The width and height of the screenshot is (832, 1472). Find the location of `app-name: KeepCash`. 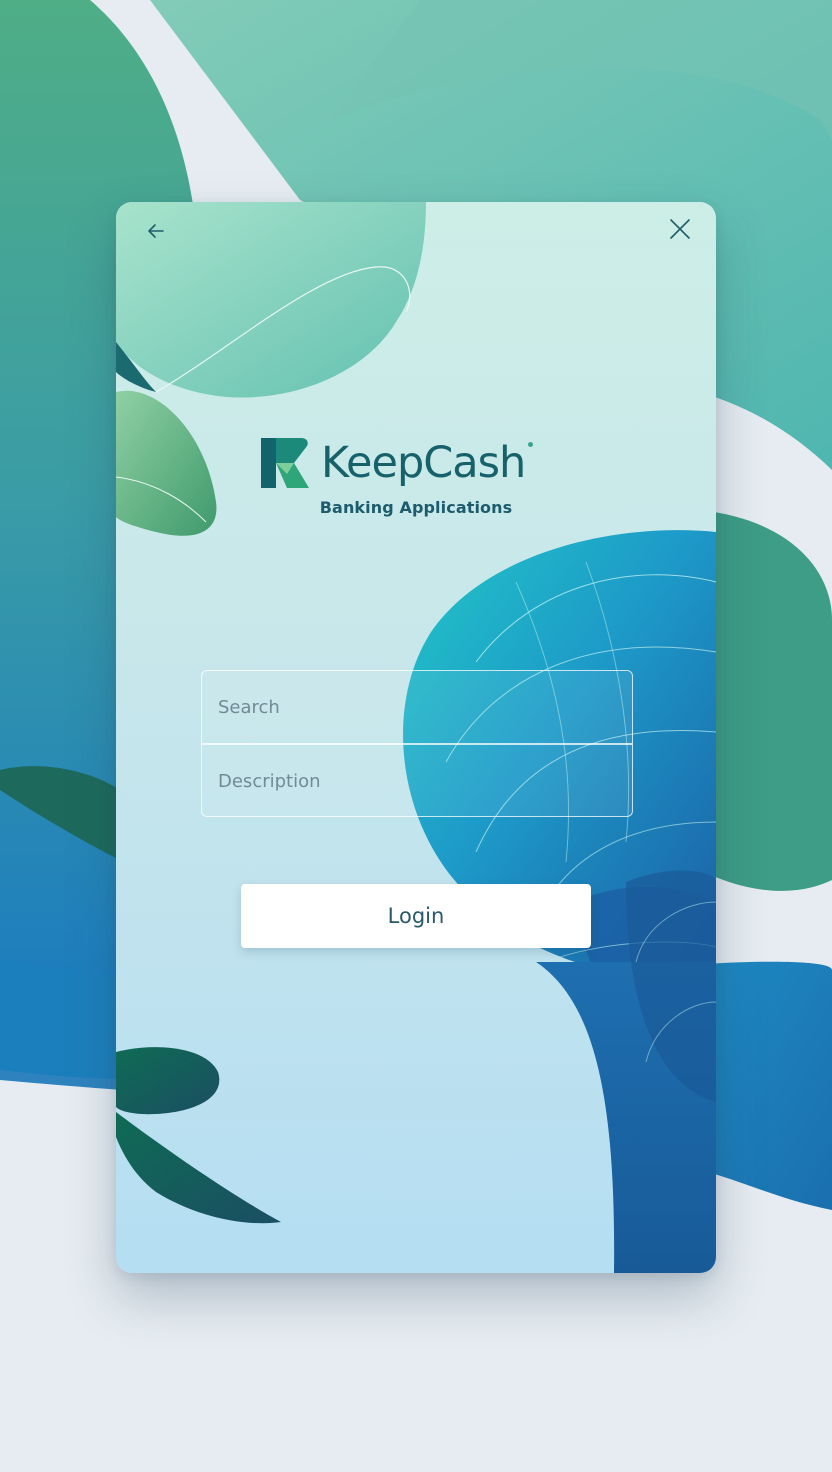

app-name: KeepCash is located at coordinates (427, 463).